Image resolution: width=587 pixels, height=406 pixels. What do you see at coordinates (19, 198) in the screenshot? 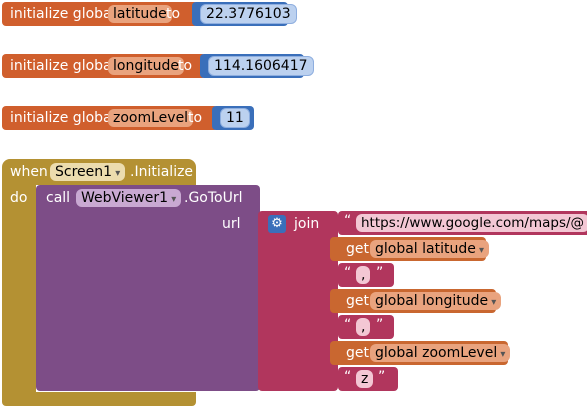
I see `do-label: do` at bounding box center [19, 198].